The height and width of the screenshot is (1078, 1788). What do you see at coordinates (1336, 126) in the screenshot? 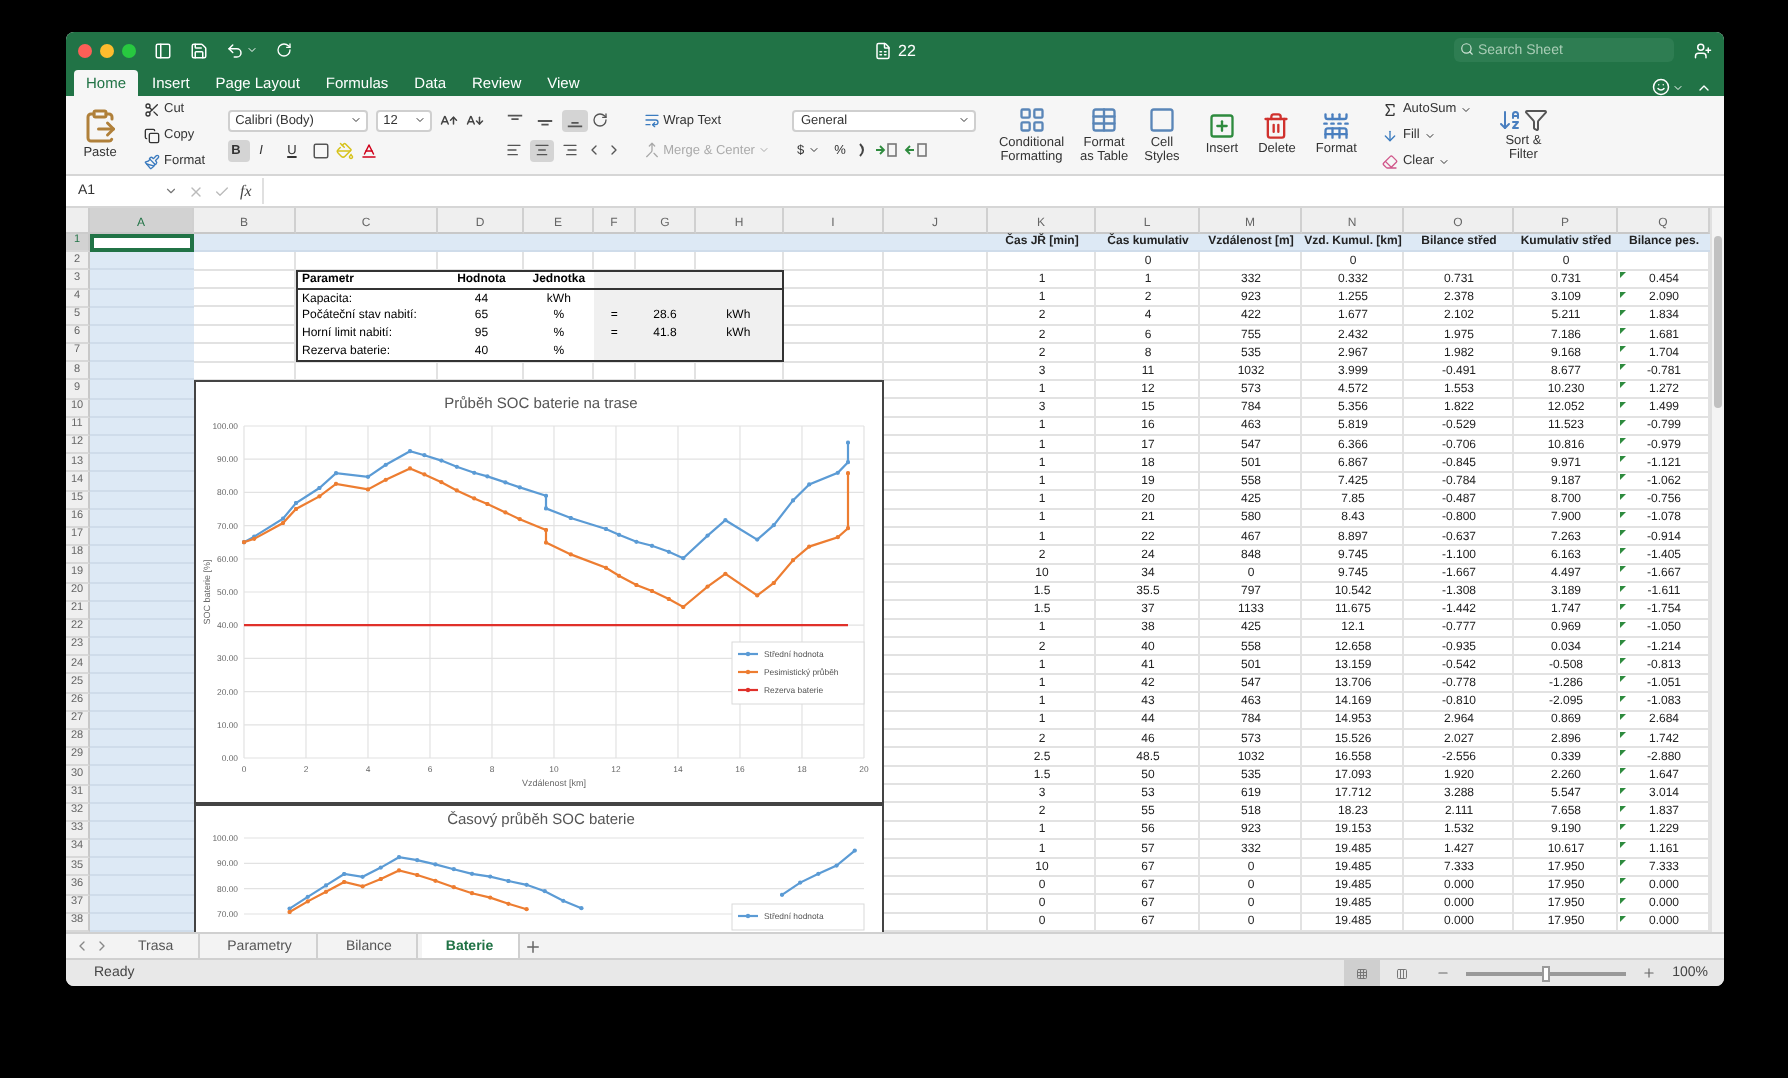
I see `format-cells-icon` at bounding box center [1336, 126].